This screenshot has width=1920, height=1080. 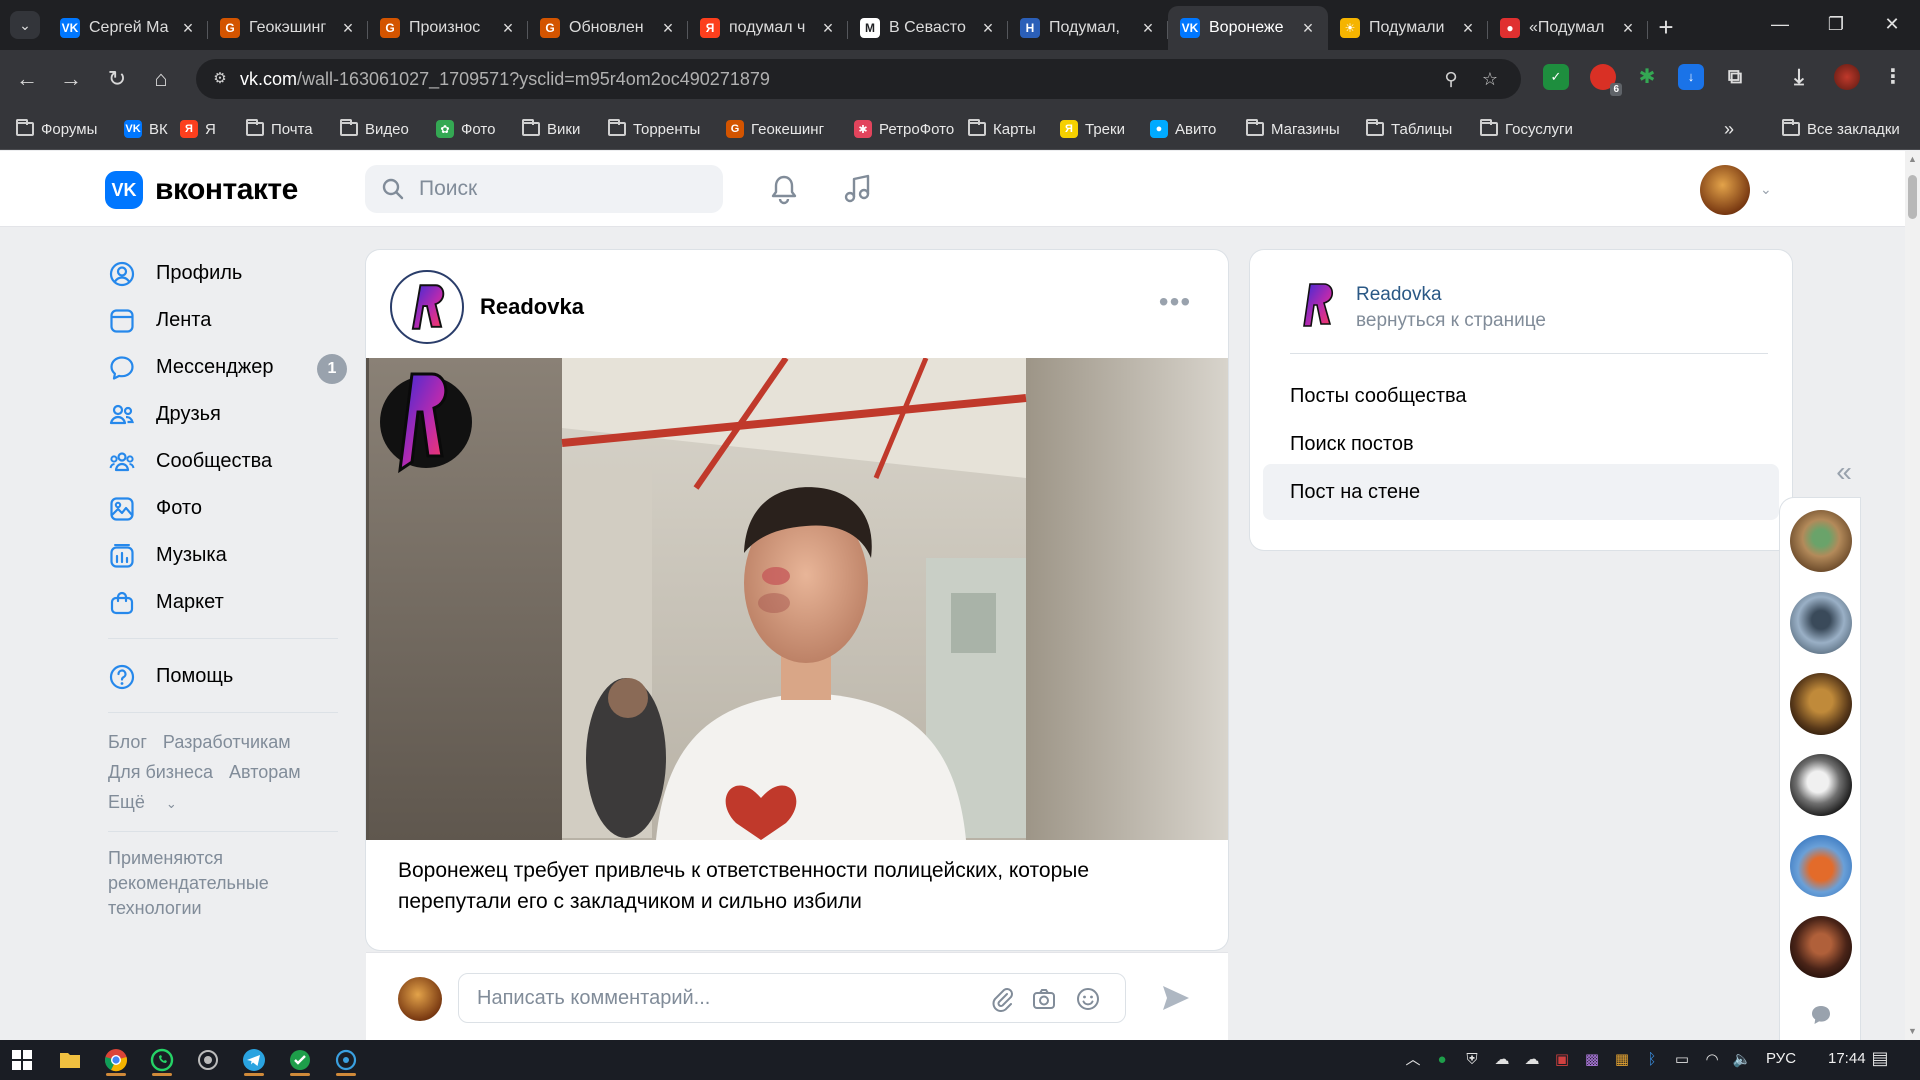 What do you see at coordinates (1712, 1060) in the screenshot?
I see `wifi-icon: ◠` at bounding box center [1712, 1060].